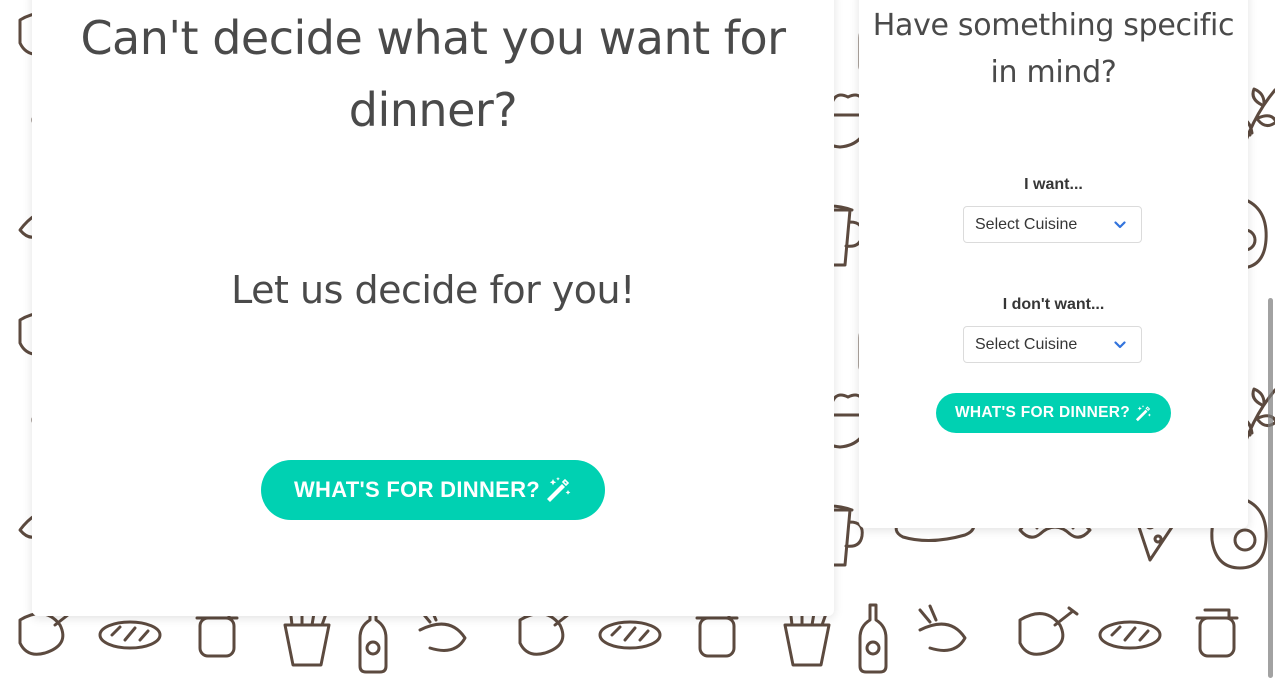  What do you see at coordinates (433, 290) in the screenshot?
I see `page-subtitle: Let us decide for you!` at bounding box center [433, 290].